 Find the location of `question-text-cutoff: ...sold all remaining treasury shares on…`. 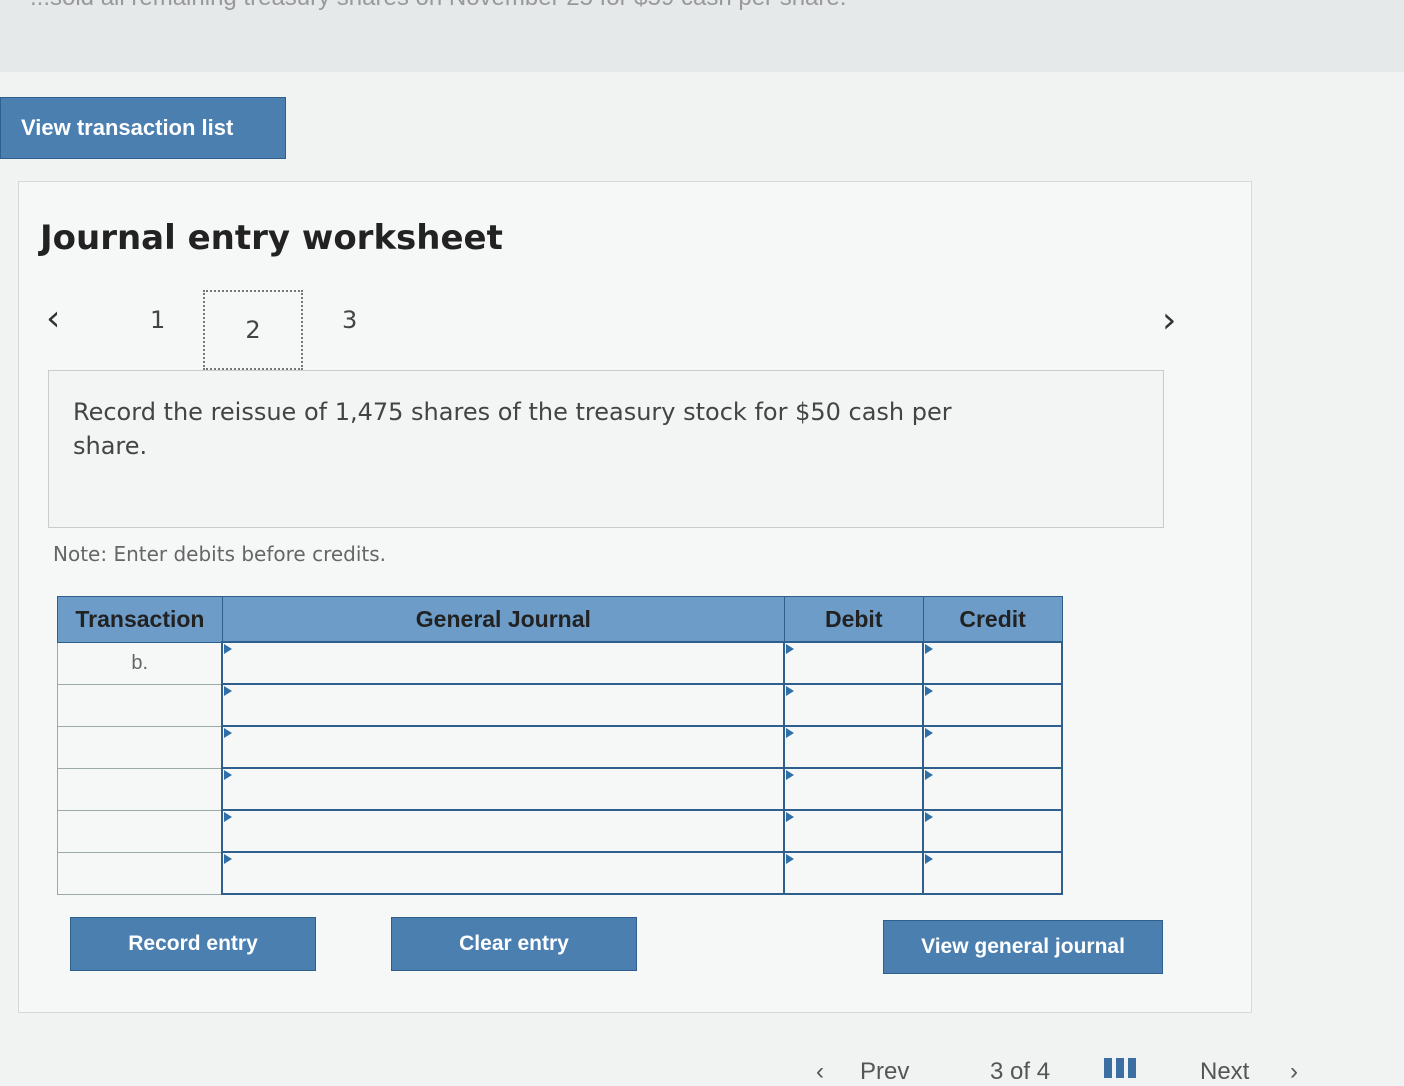

question-text-cutoff: ...sold all remaining treasury shares on… is located at coordinates (438, 6).